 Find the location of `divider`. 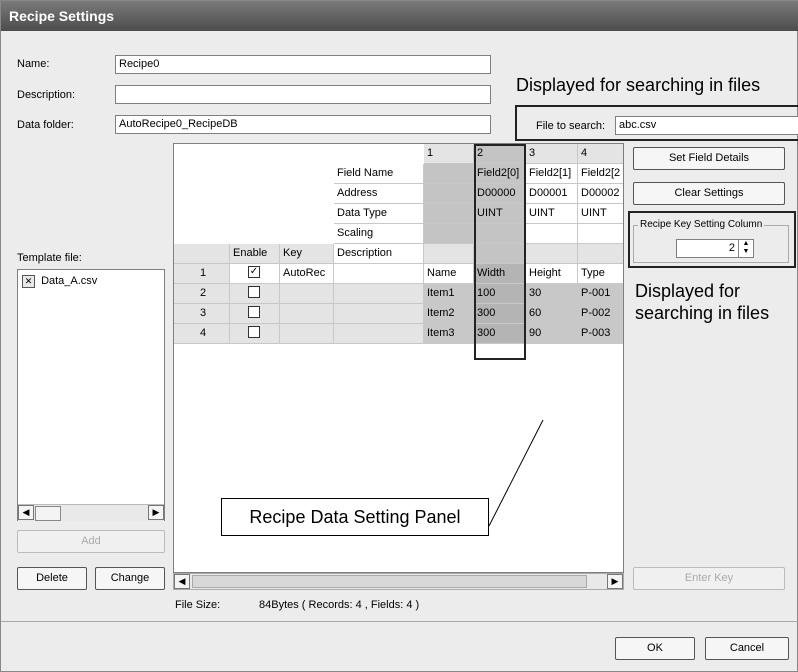

divider is located at coordinates (399, 621).